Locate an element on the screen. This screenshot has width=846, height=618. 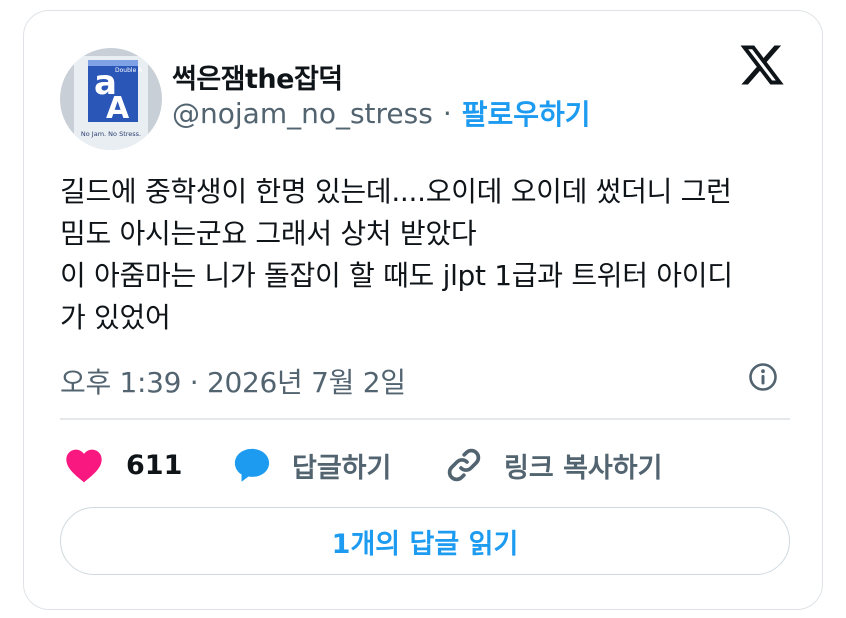
reply-bubble-icon is located at coordinates (252, 465).